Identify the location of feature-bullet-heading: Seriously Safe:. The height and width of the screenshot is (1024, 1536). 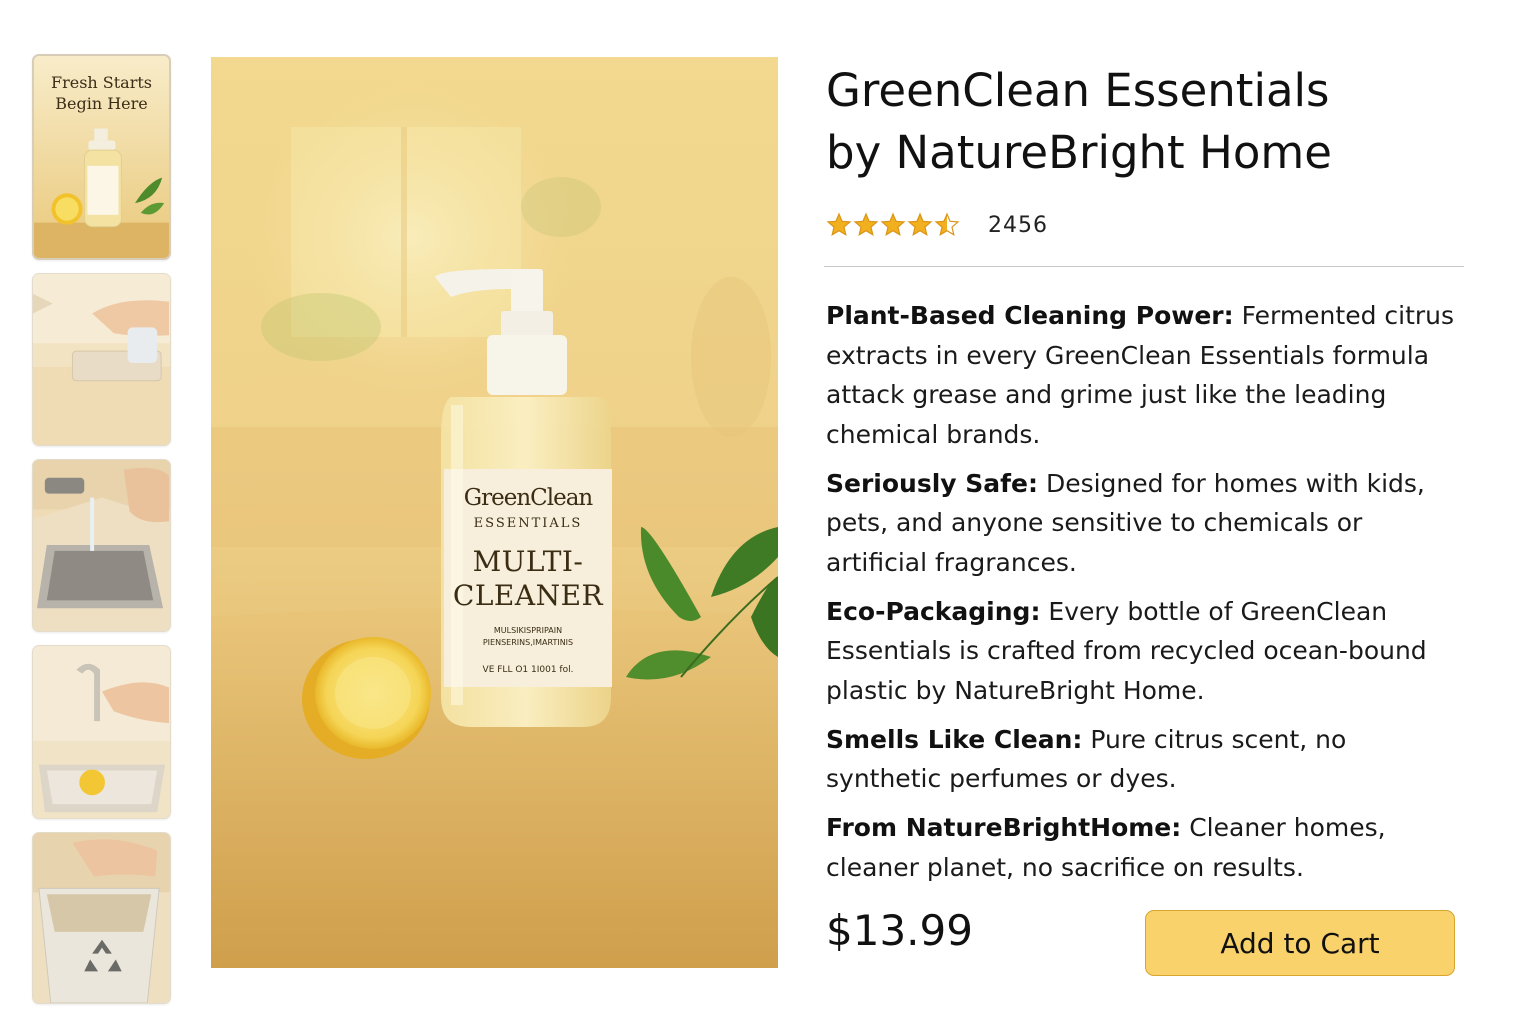
(932, 483).